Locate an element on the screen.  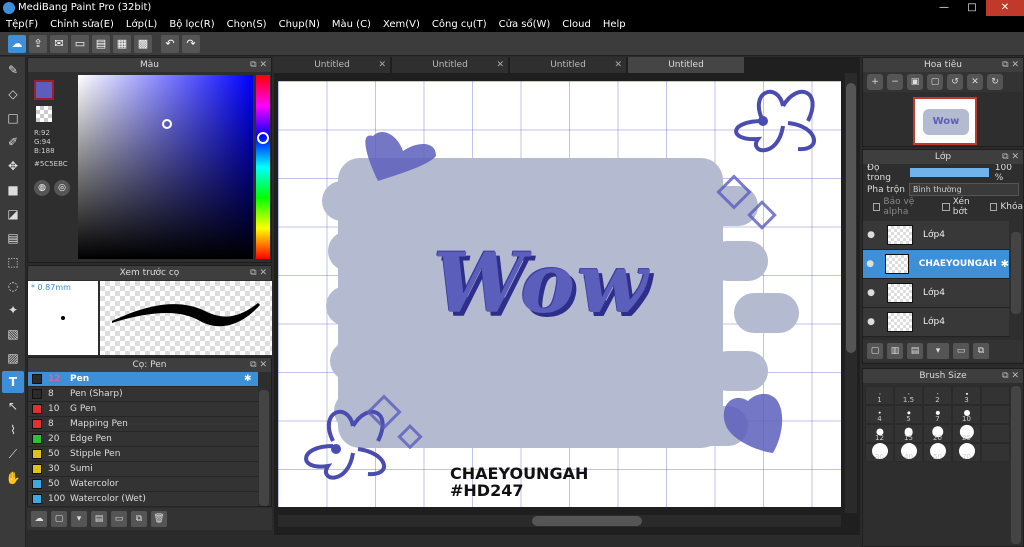
color-picker-cursor is located at coordinates (167, 124).